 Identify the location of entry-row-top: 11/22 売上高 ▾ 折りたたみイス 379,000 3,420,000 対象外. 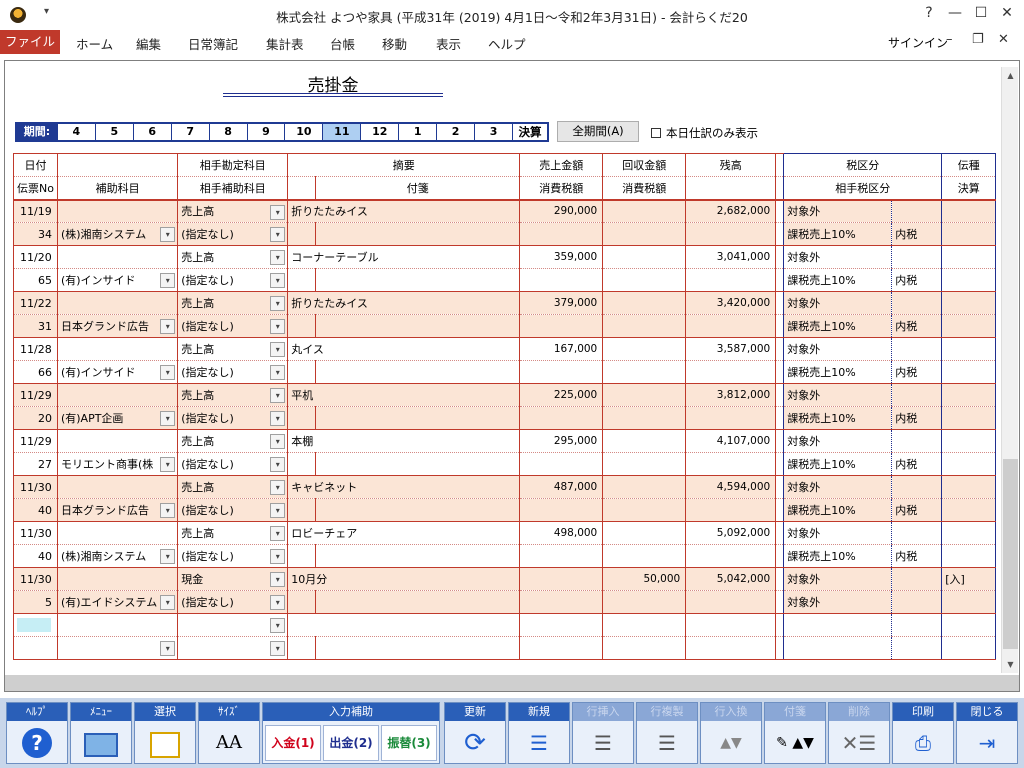
(505, 303).